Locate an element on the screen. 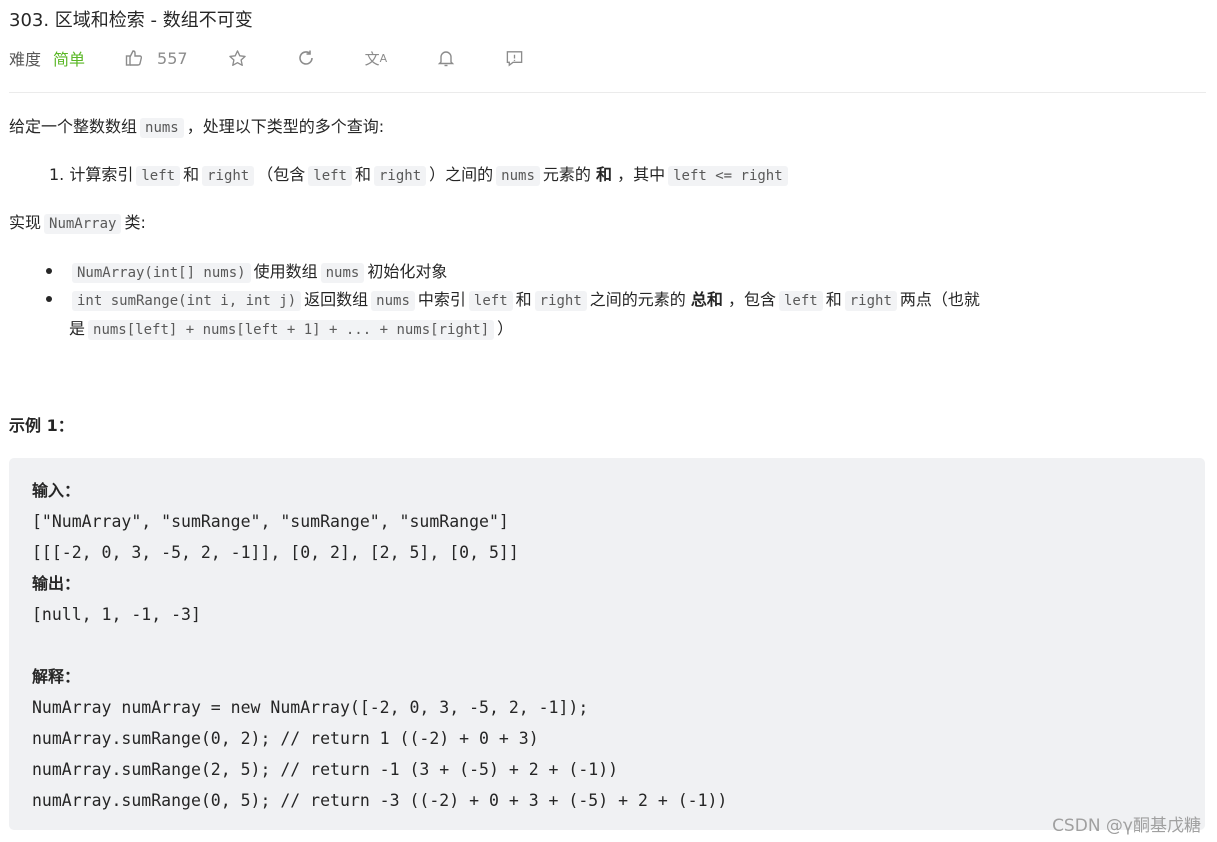 Image resolution: width=1217 pixels, height=842 pixels. bullet-item-constructor: NumArray(int[] nums) 使用数组 nums 初始化对象 is located at coordinates (258, 272).